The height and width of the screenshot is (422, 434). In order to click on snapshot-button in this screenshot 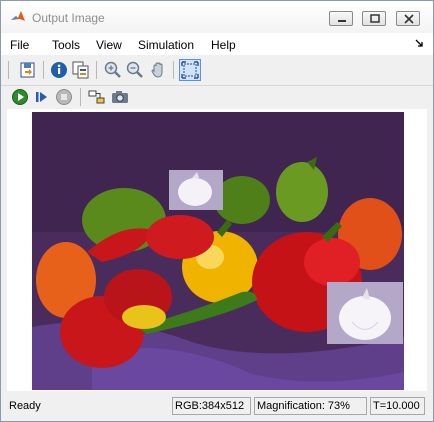, I will do `click(120, 97)`.